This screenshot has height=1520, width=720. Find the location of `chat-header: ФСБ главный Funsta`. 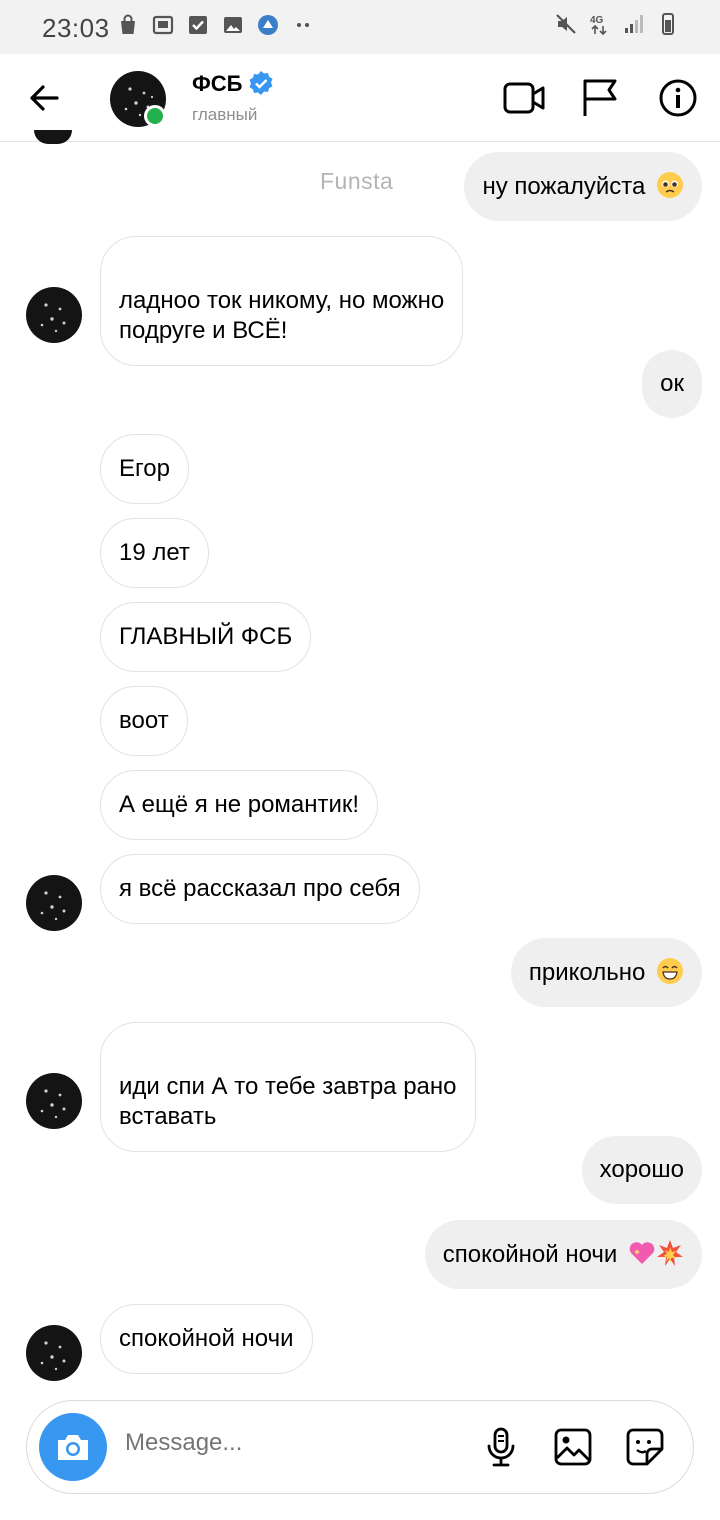

chat-header: ФСБ главный Funsta is located at coordinates (360, 124).